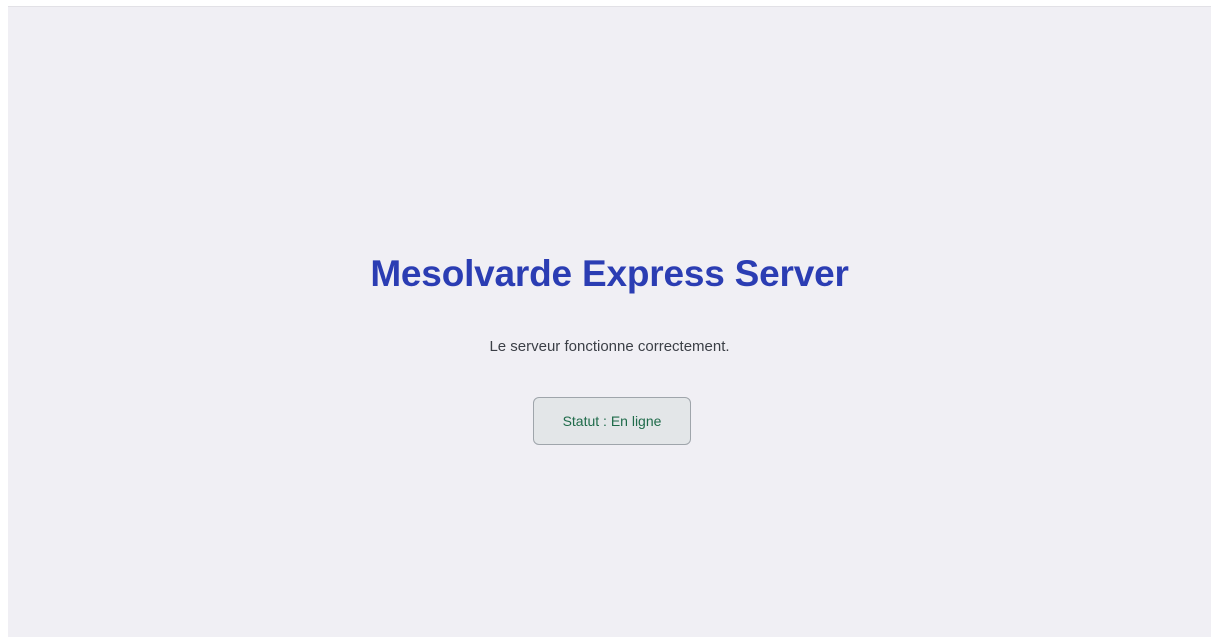  I want to click on status-message: Le serveur fonctionne correctement., so click(609, 346).